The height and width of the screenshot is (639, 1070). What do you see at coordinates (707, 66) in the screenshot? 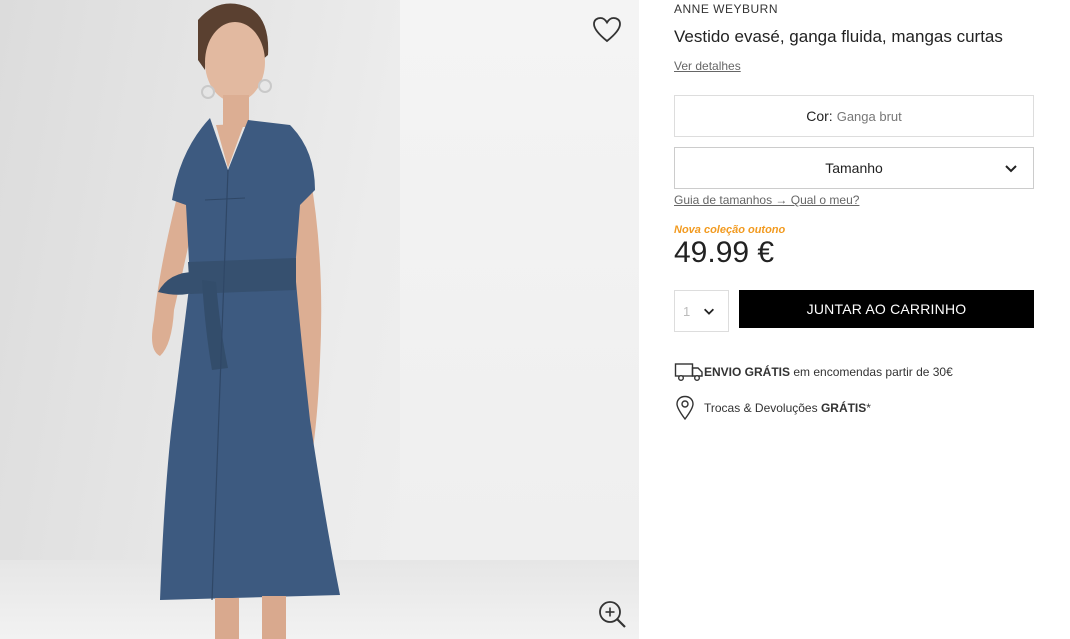
I see `details-link: Ver detalhes` at bounding box center [707, 66].